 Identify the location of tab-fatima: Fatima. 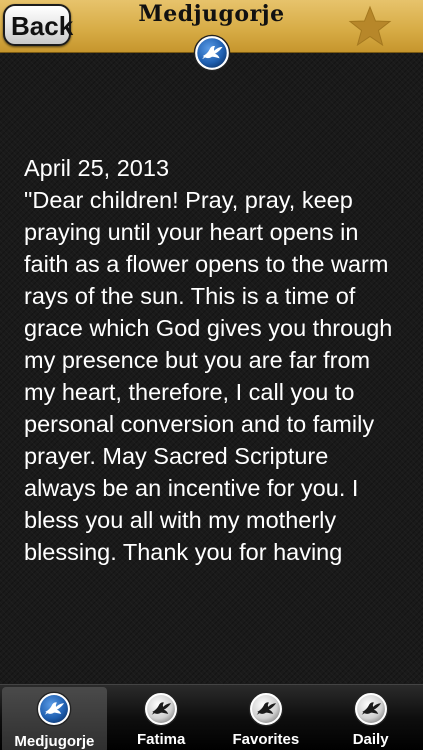
(161, 717).